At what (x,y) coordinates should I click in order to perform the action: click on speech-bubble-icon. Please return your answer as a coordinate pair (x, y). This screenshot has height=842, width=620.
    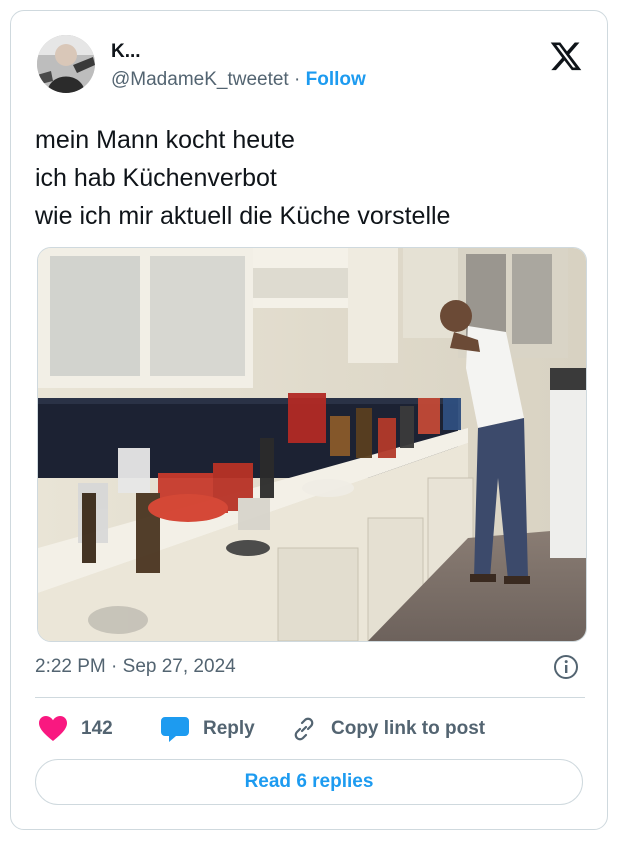
    Looking at the image, I should click on (175, 729).